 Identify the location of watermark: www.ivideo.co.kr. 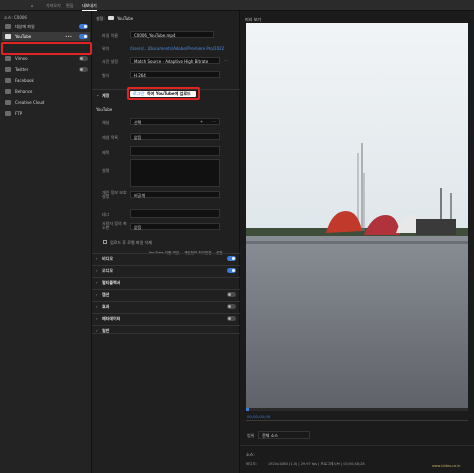
(446, 466).